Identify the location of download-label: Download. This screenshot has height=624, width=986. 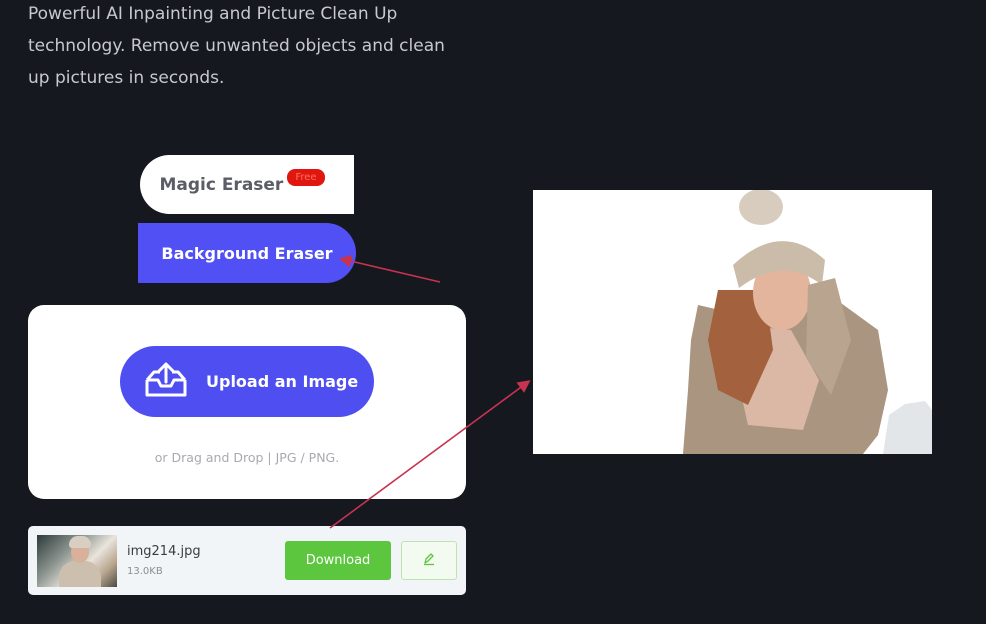
(338, 560).